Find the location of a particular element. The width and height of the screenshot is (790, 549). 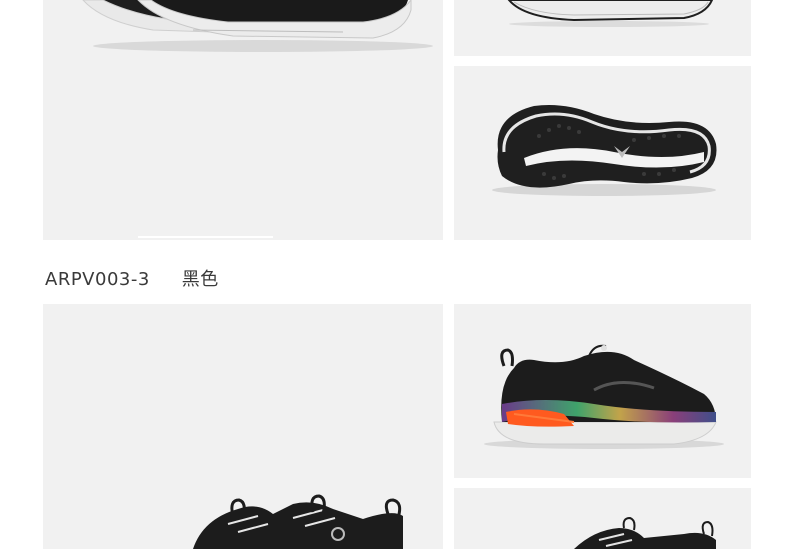

variant-color-name: 黑色 is located at coordinates (200, 279).